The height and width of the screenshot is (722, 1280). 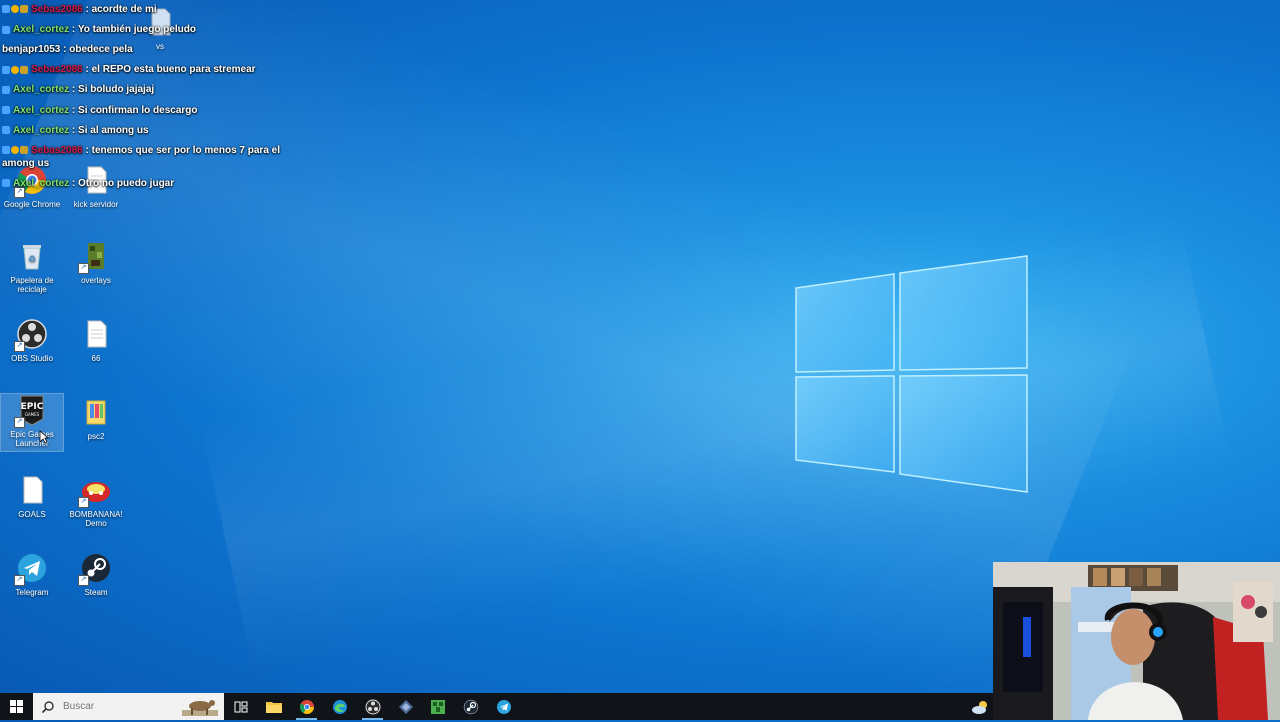 What do you see at coordinates (32, 358) in the screenshot?
I see `desktop-icon-label: OBS Studio` at bounding box center [32, 358].